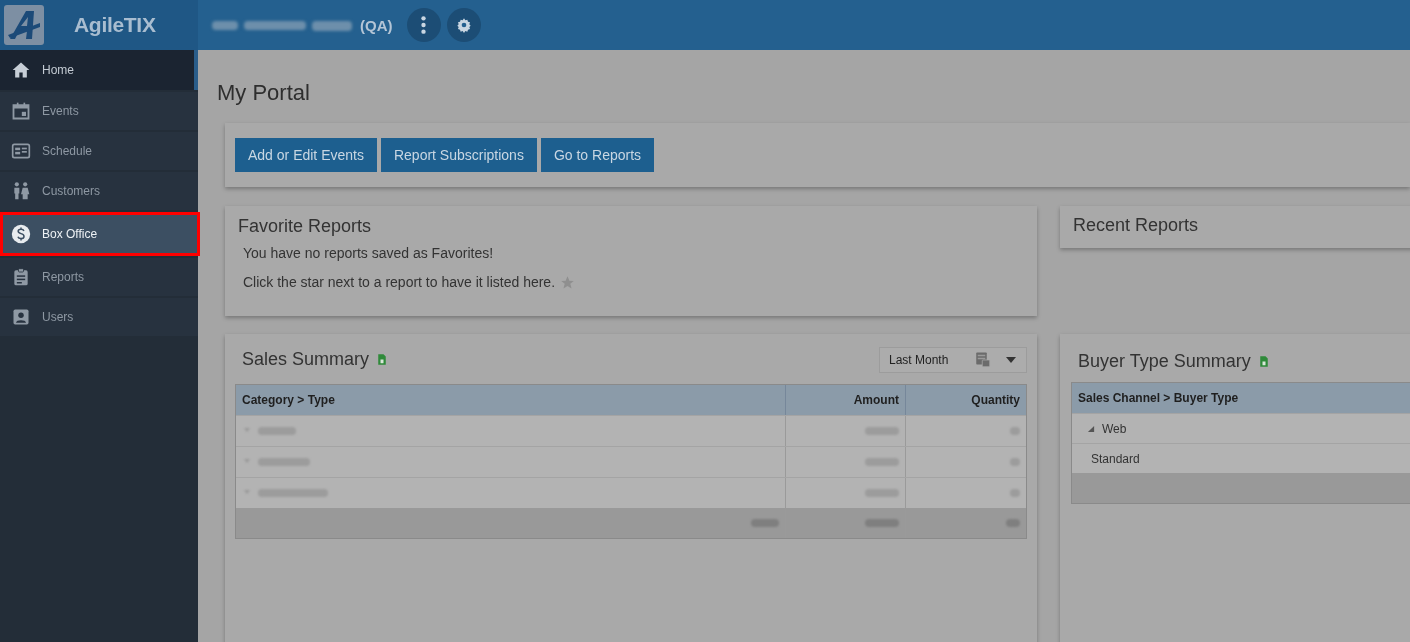 This screenshot has width=1410, height=642. What do you see at coordinates (568, 282) in the screenshot?
I see `star-icon` at bounding box center [568, 282].